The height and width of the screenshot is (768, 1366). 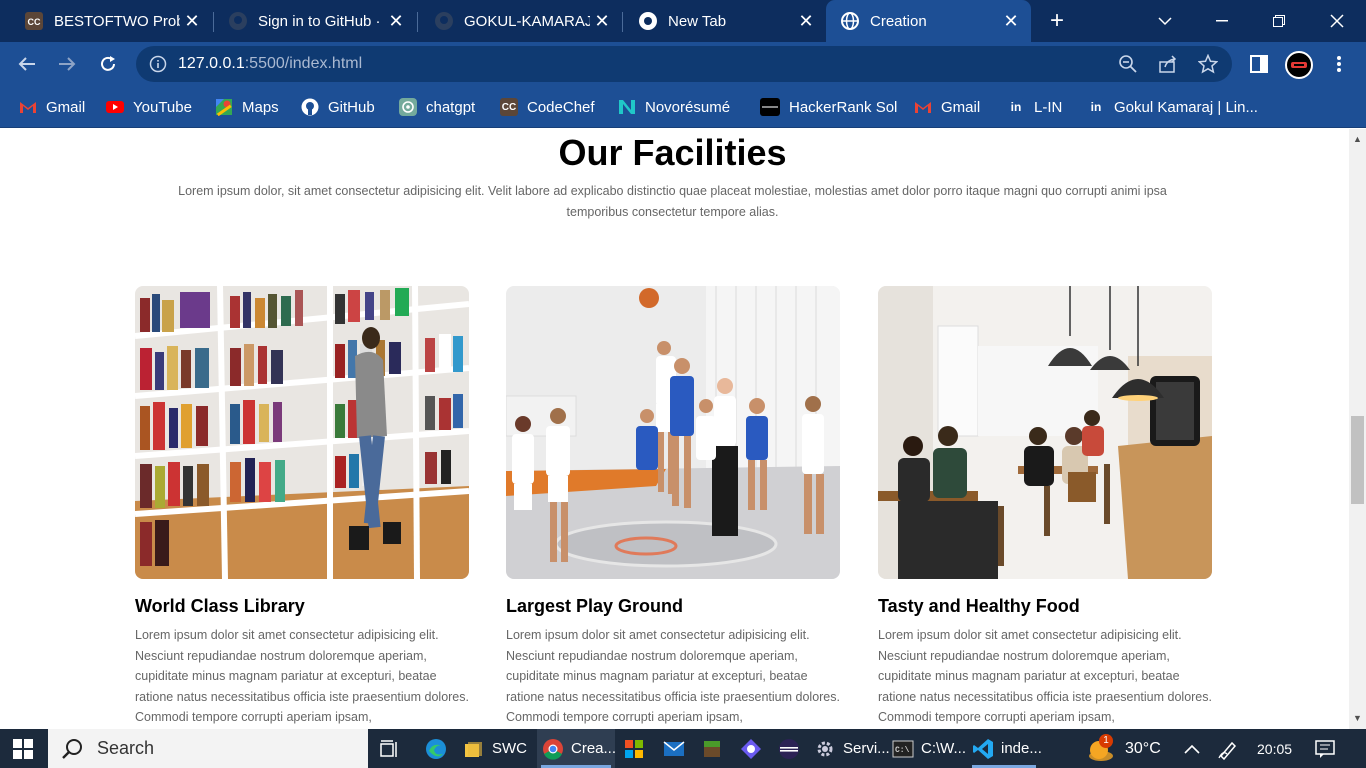 What do you see at coordinates (673, 432) in the screenshot?
I see `playground-image` at bounding box center [673, 432].